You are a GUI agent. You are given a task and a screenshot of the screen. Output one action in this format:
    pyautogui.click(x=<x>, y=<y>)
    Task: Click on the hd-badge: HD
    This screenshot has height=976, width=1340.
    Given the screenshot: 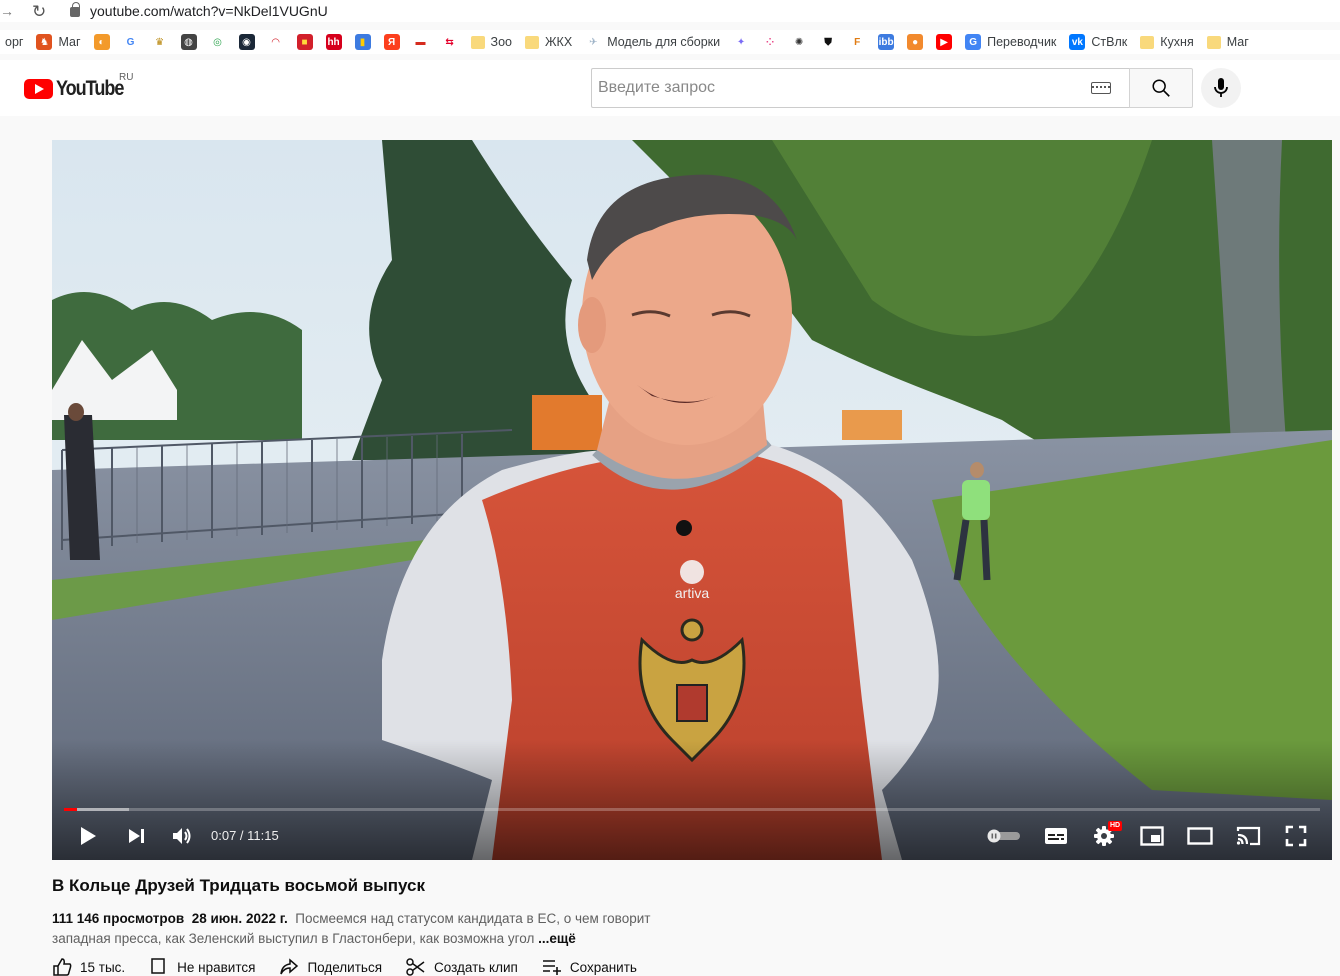 What is the action you would take?
    pyautogui.click(x=1115, y=826)
    